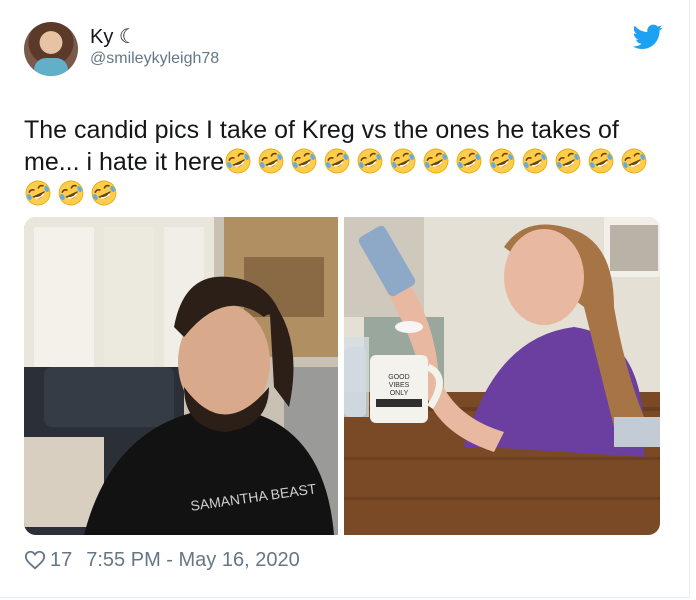 The height and width of the screenshot is (600, 696). What do you see at coordinates (154, 59) in the screenshot?
I see `user-handle: @smileykyleigh78` at bounding box center [154, 59].